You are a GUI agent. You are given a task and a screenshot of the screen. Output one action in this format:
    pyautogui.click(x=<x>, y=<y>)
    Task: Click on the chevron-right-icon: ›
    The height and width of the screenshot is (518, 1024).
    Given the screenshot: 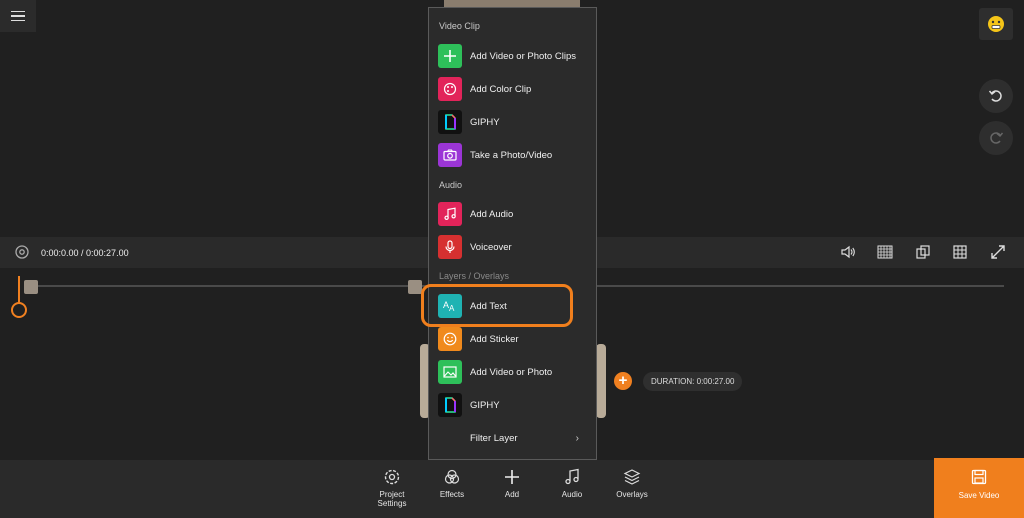 What is the action you would take?
    pyautogui.click(x=577, y=438)
    